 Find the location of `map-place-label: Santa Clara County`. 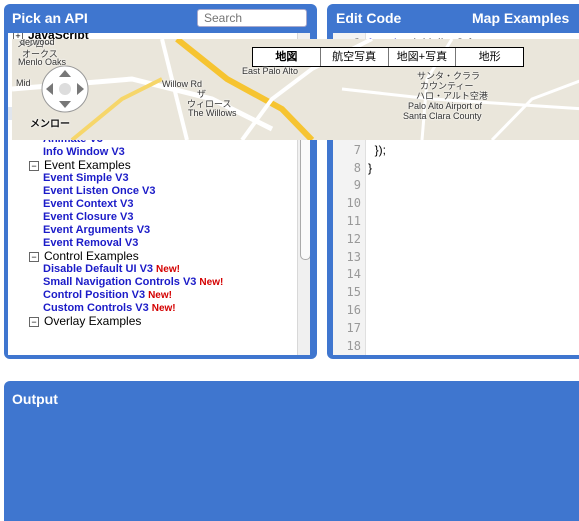

map-place-label: Santa Clara County is located at coordinates (442, 116).